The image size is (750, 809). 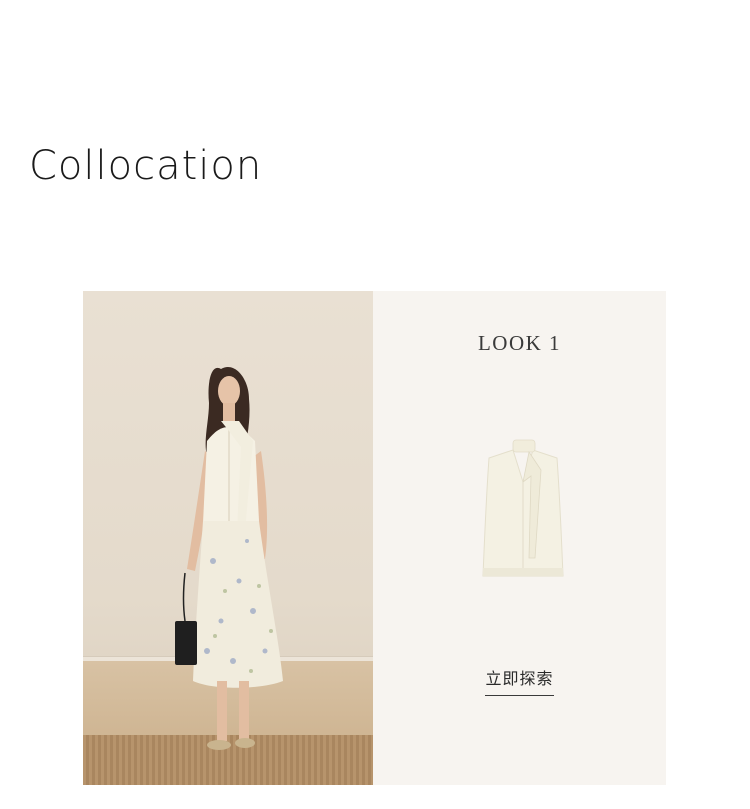 I want to click on model-figure-illustration, so click(x=229, y=558).